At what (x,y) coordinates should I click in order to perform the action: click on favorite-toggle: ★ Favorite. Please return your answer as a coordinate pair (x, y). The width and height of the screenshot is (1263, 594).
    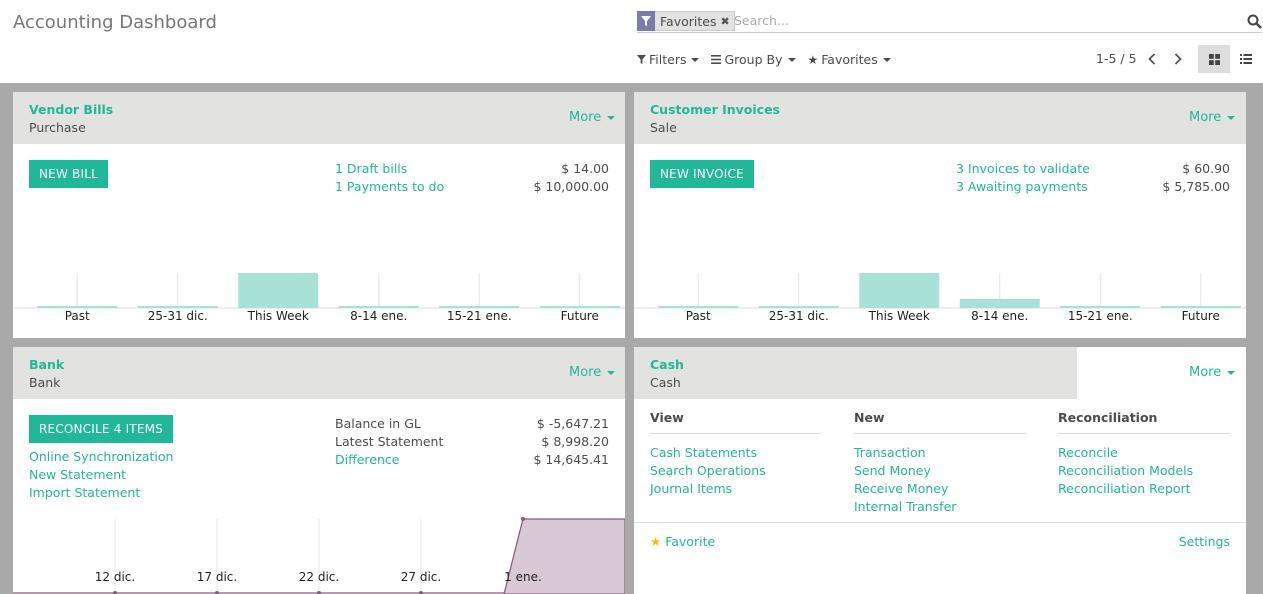
    Looking at the image, I should click on (682, 541).